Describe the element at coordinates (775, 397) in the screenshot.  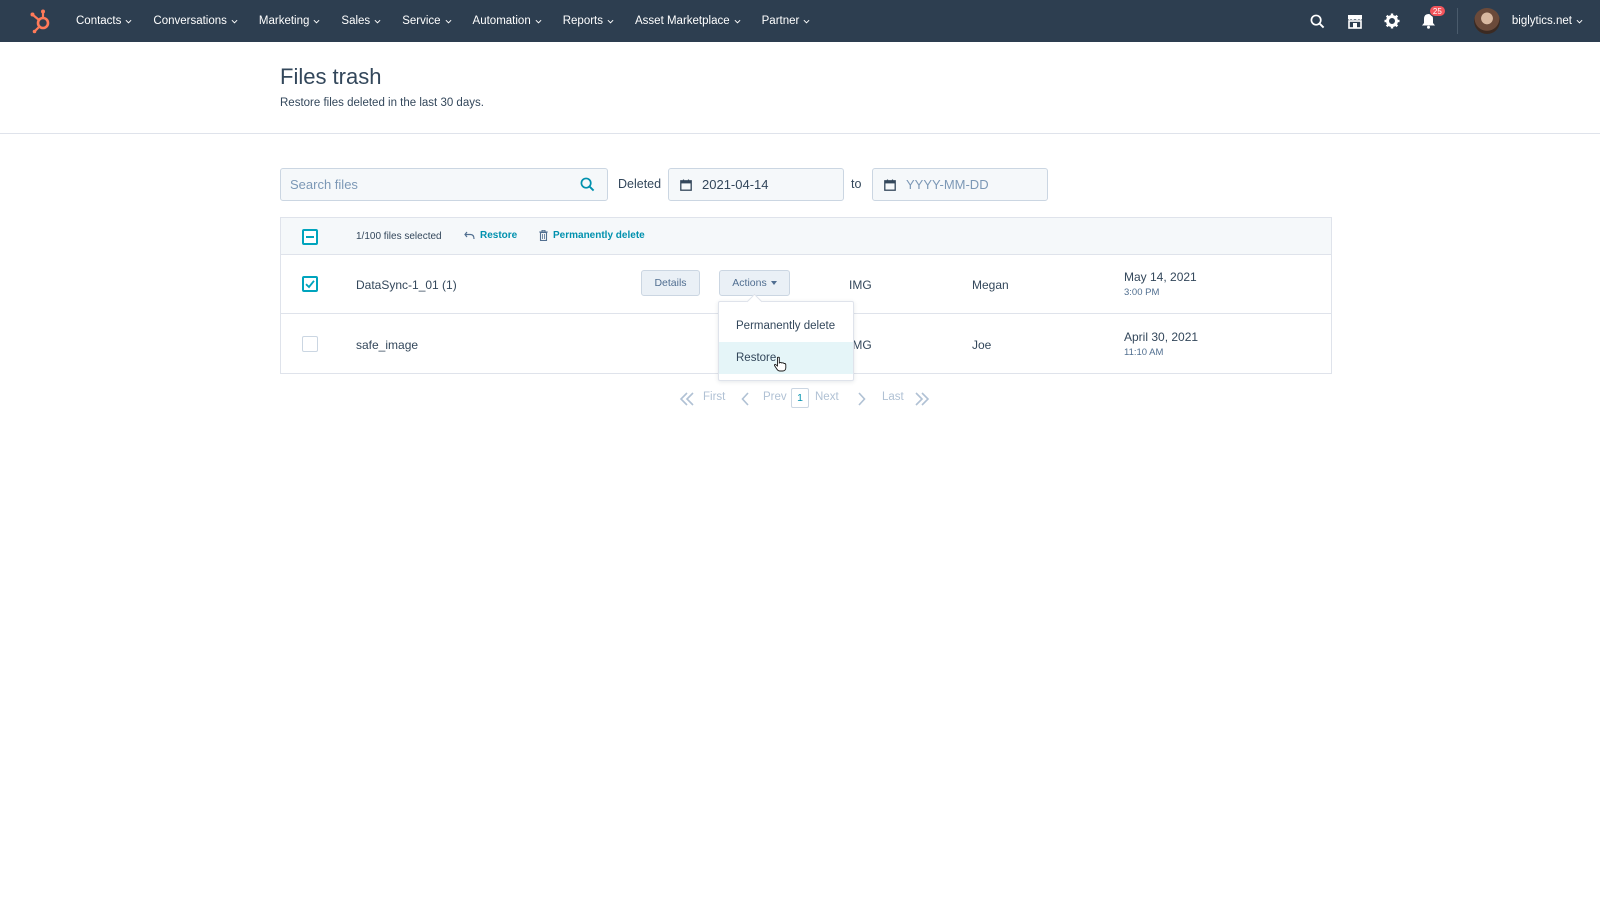
I see `prev-page-link: Prev` at that location.